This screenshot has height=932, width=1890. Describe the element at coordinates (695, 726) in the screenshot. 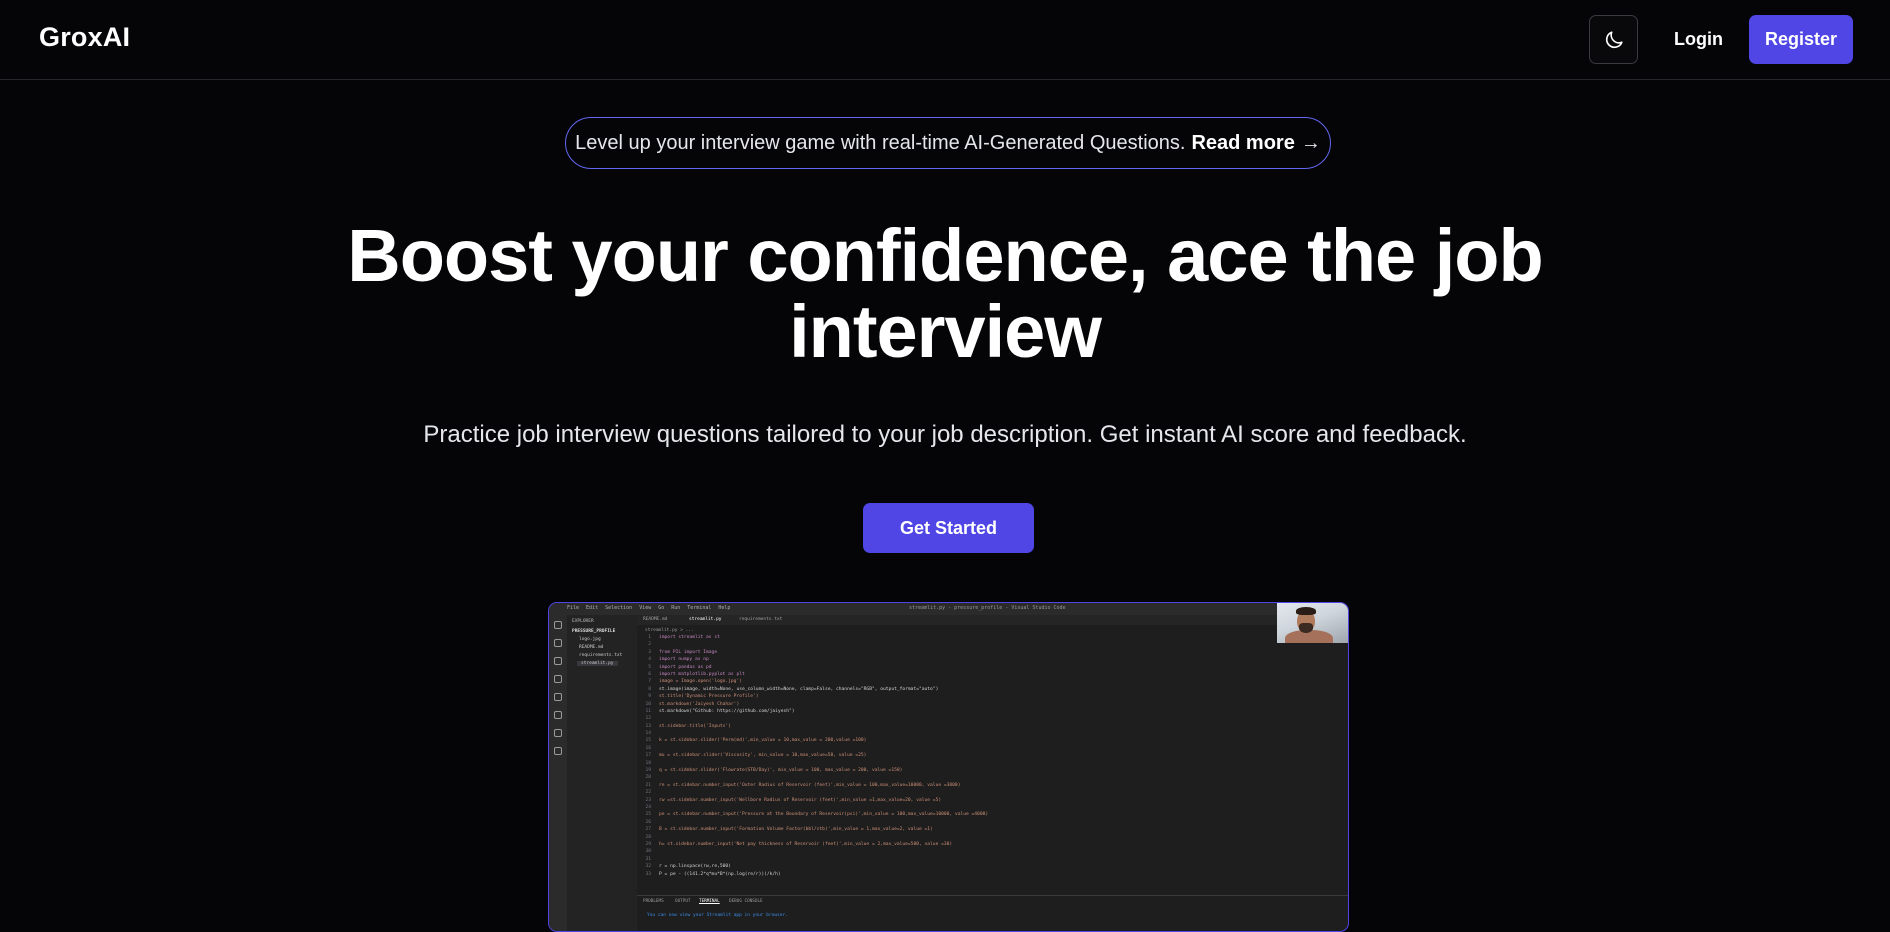

I see `code-text: st.sidebar.title('Inputs')` at that location.